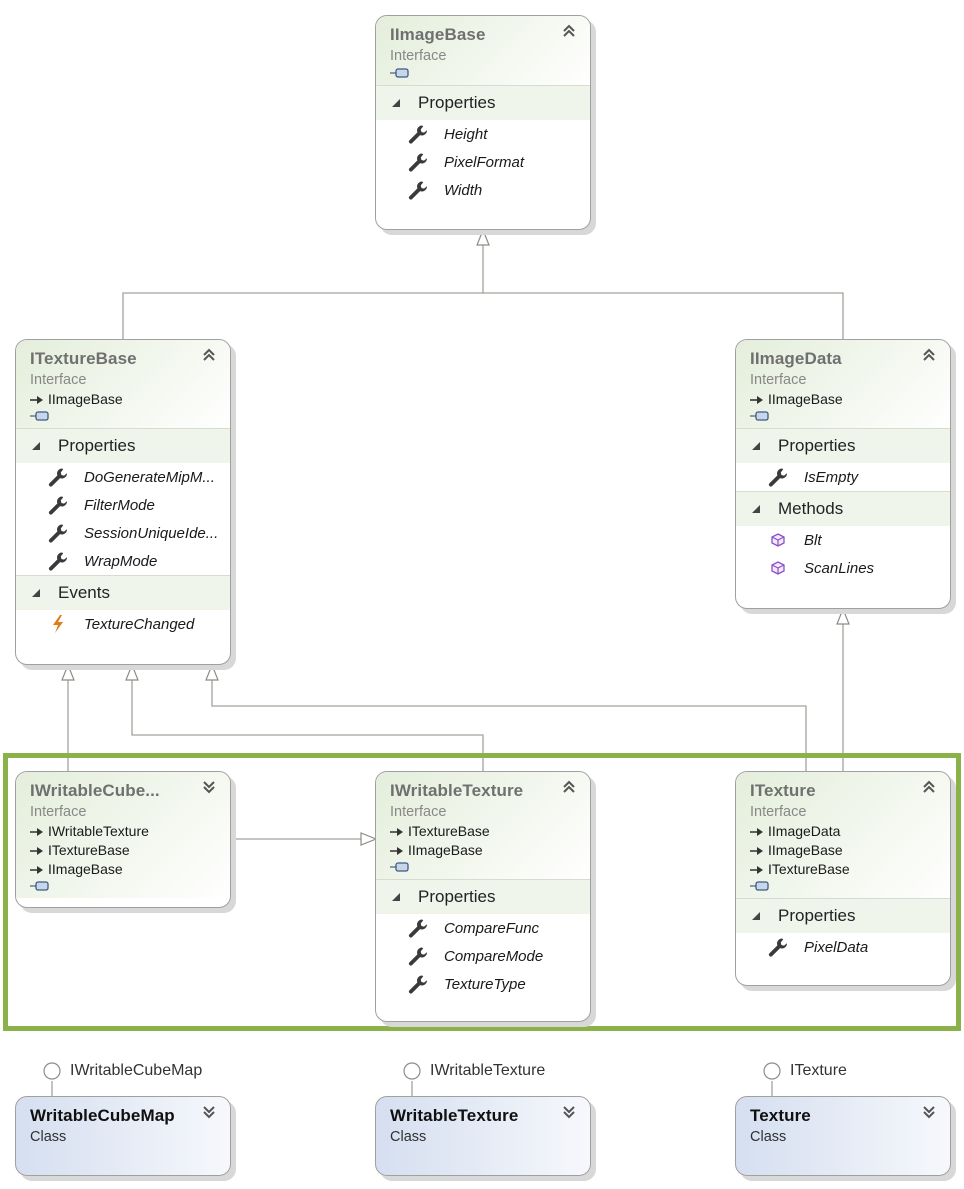 This screenshot has width=964, height=1189. Describe the element at coordinates (483, 50) in the screenshot. I see `shape-header: IImageBase Interface` at that location.